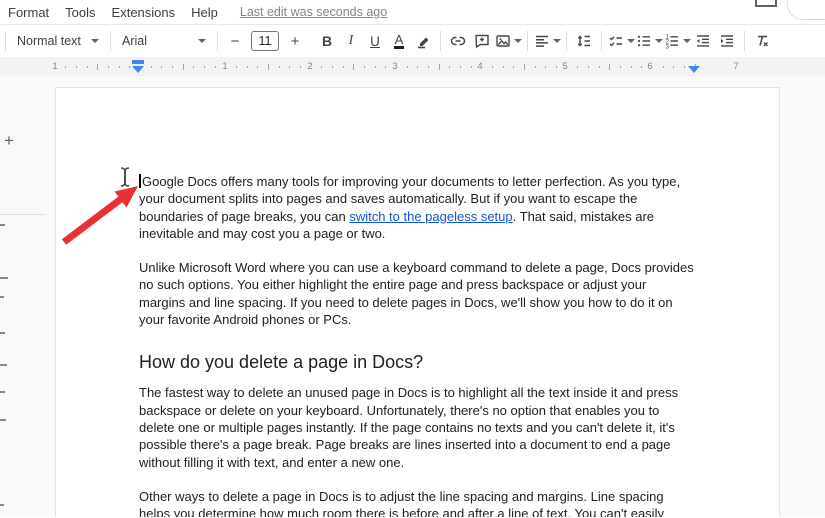 The image size is (825, 518). I want to click on highlight-color-button, so click(423, 41).